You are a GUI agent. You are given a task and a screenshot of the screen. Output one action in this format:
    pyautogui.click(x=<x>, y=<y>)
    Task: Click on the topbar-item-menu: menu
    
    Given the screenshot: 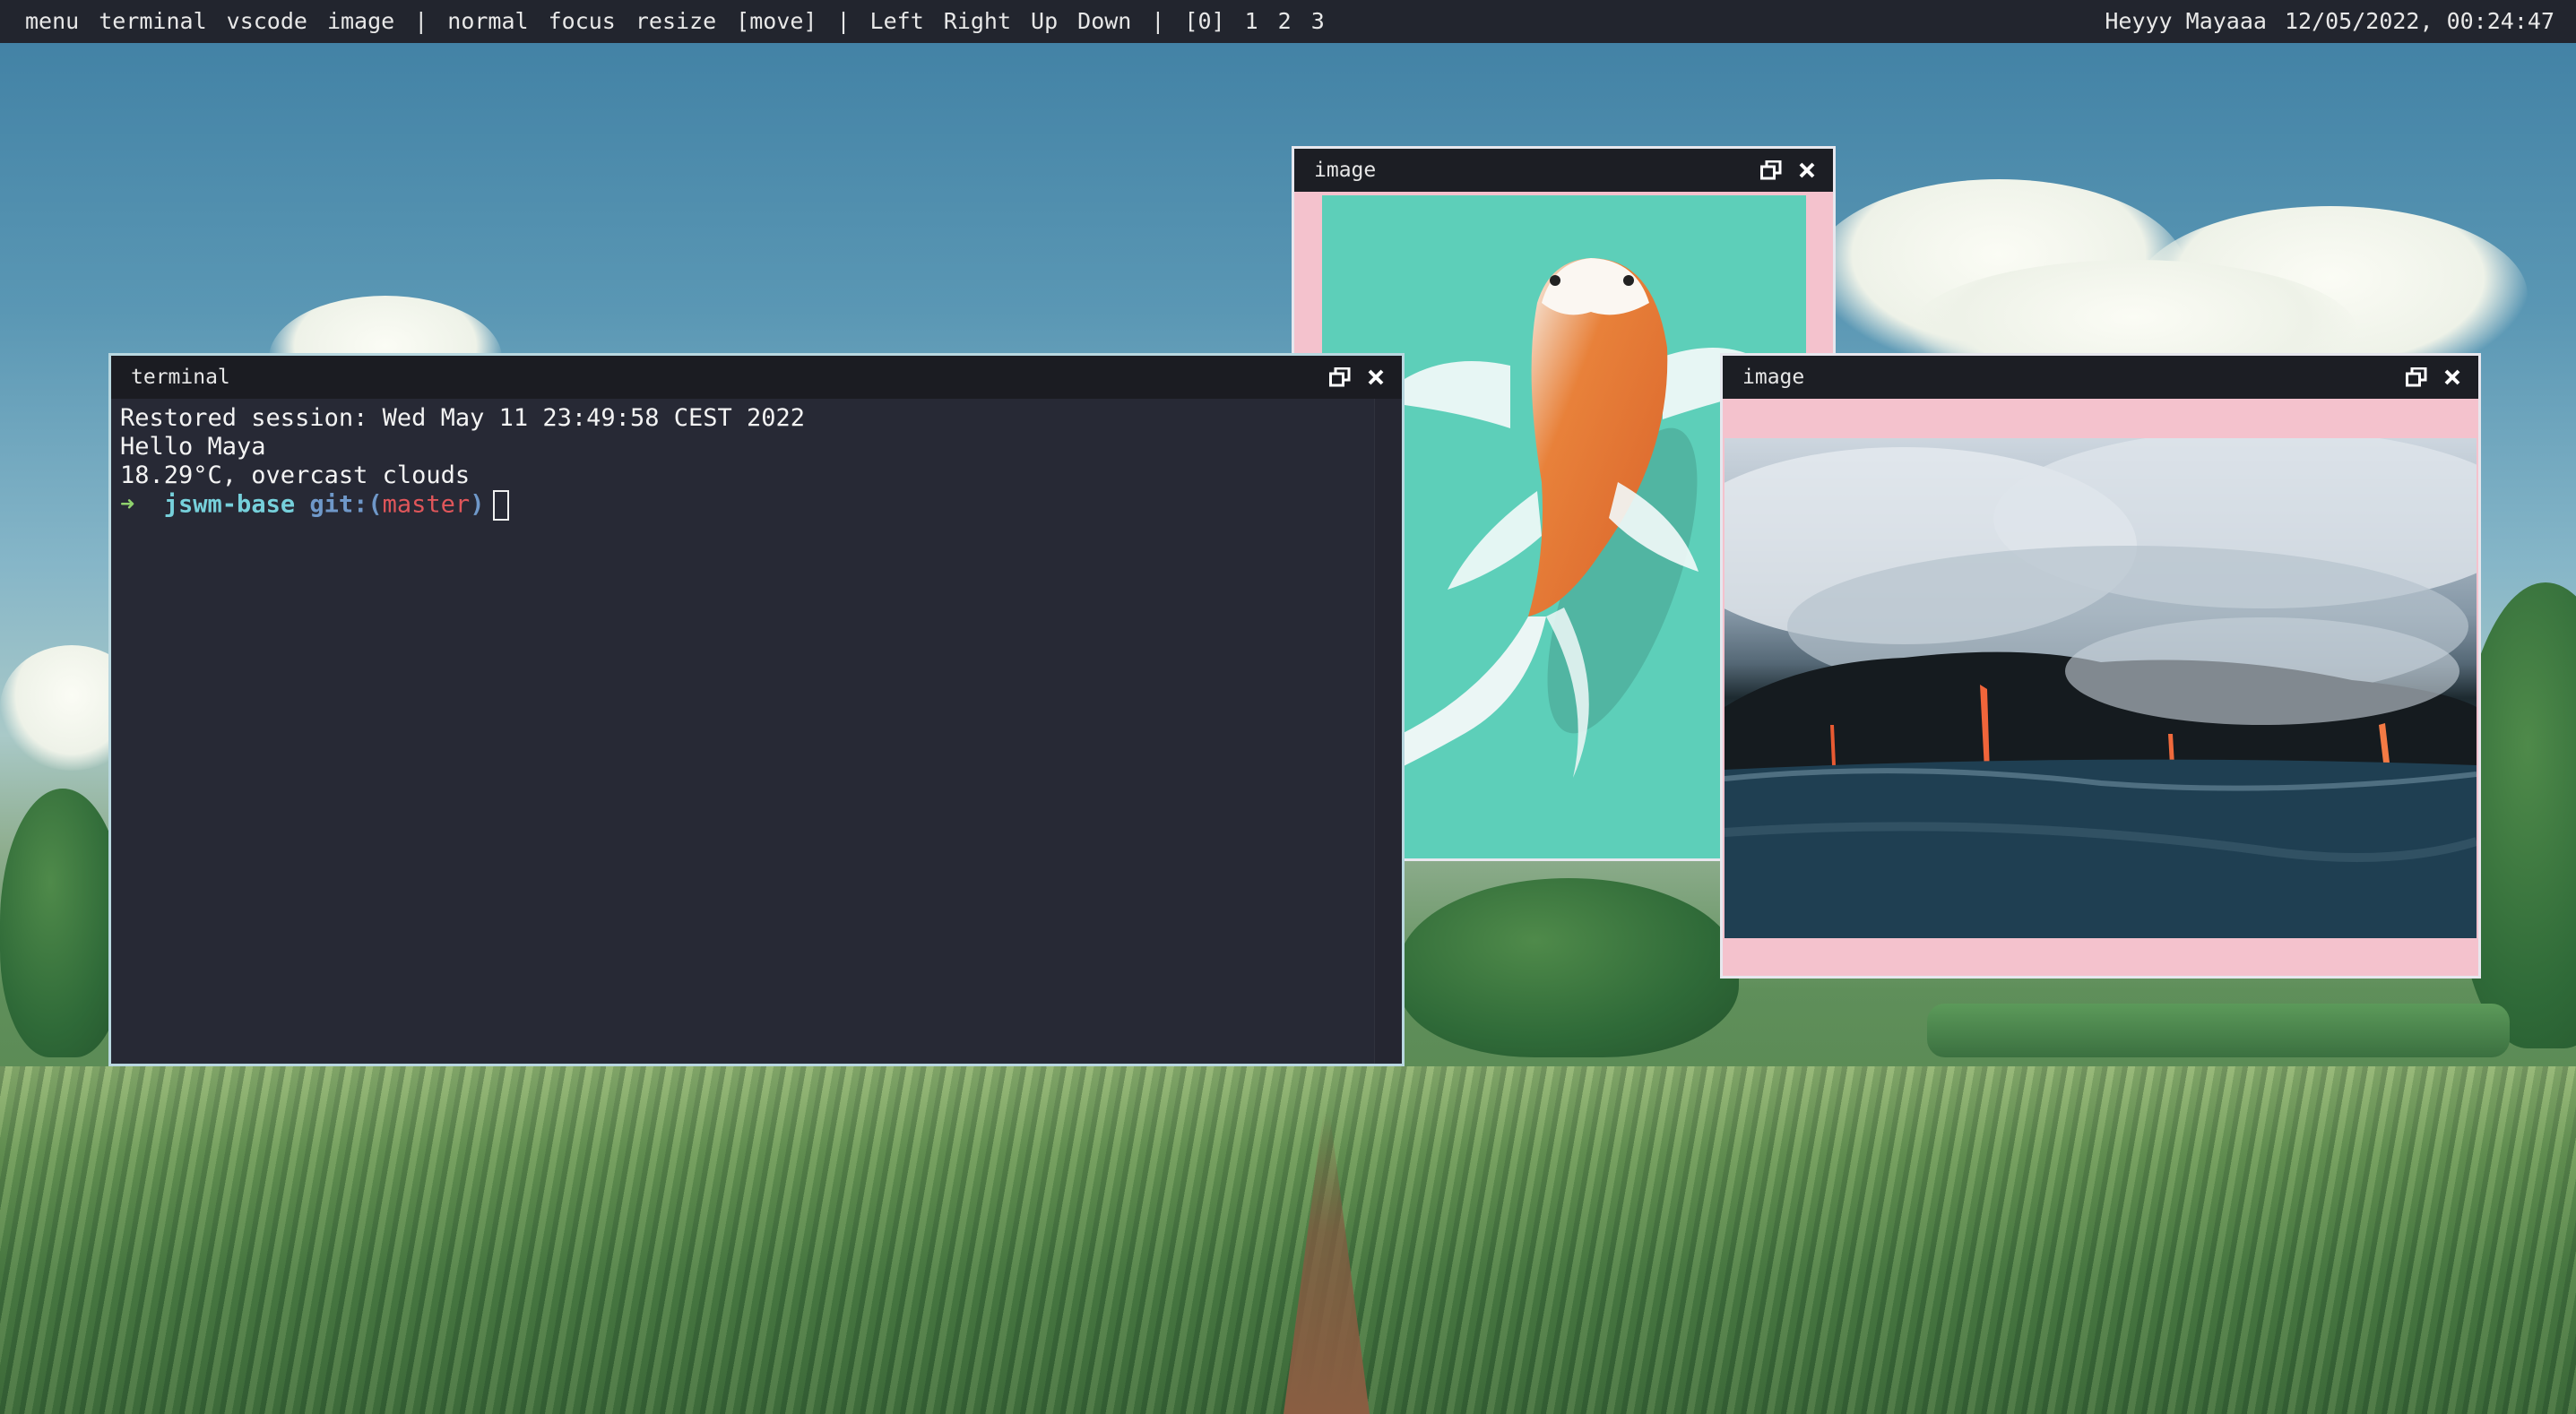 What is the action you would take?
    pyautogui.click(x=52, y=21)
    